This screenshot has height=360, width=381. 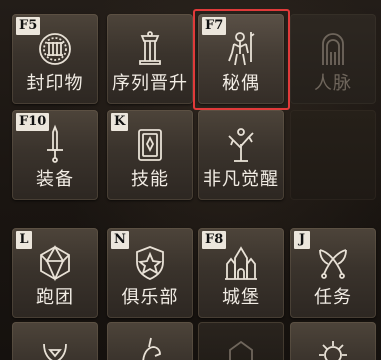 I want to click on marionette-icon, so click(x=241, y=49).